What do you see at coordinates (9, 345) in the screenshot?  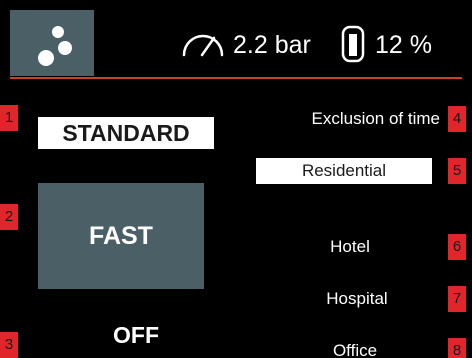 I see `marker-3: 3` at bounding box center [9, 345].